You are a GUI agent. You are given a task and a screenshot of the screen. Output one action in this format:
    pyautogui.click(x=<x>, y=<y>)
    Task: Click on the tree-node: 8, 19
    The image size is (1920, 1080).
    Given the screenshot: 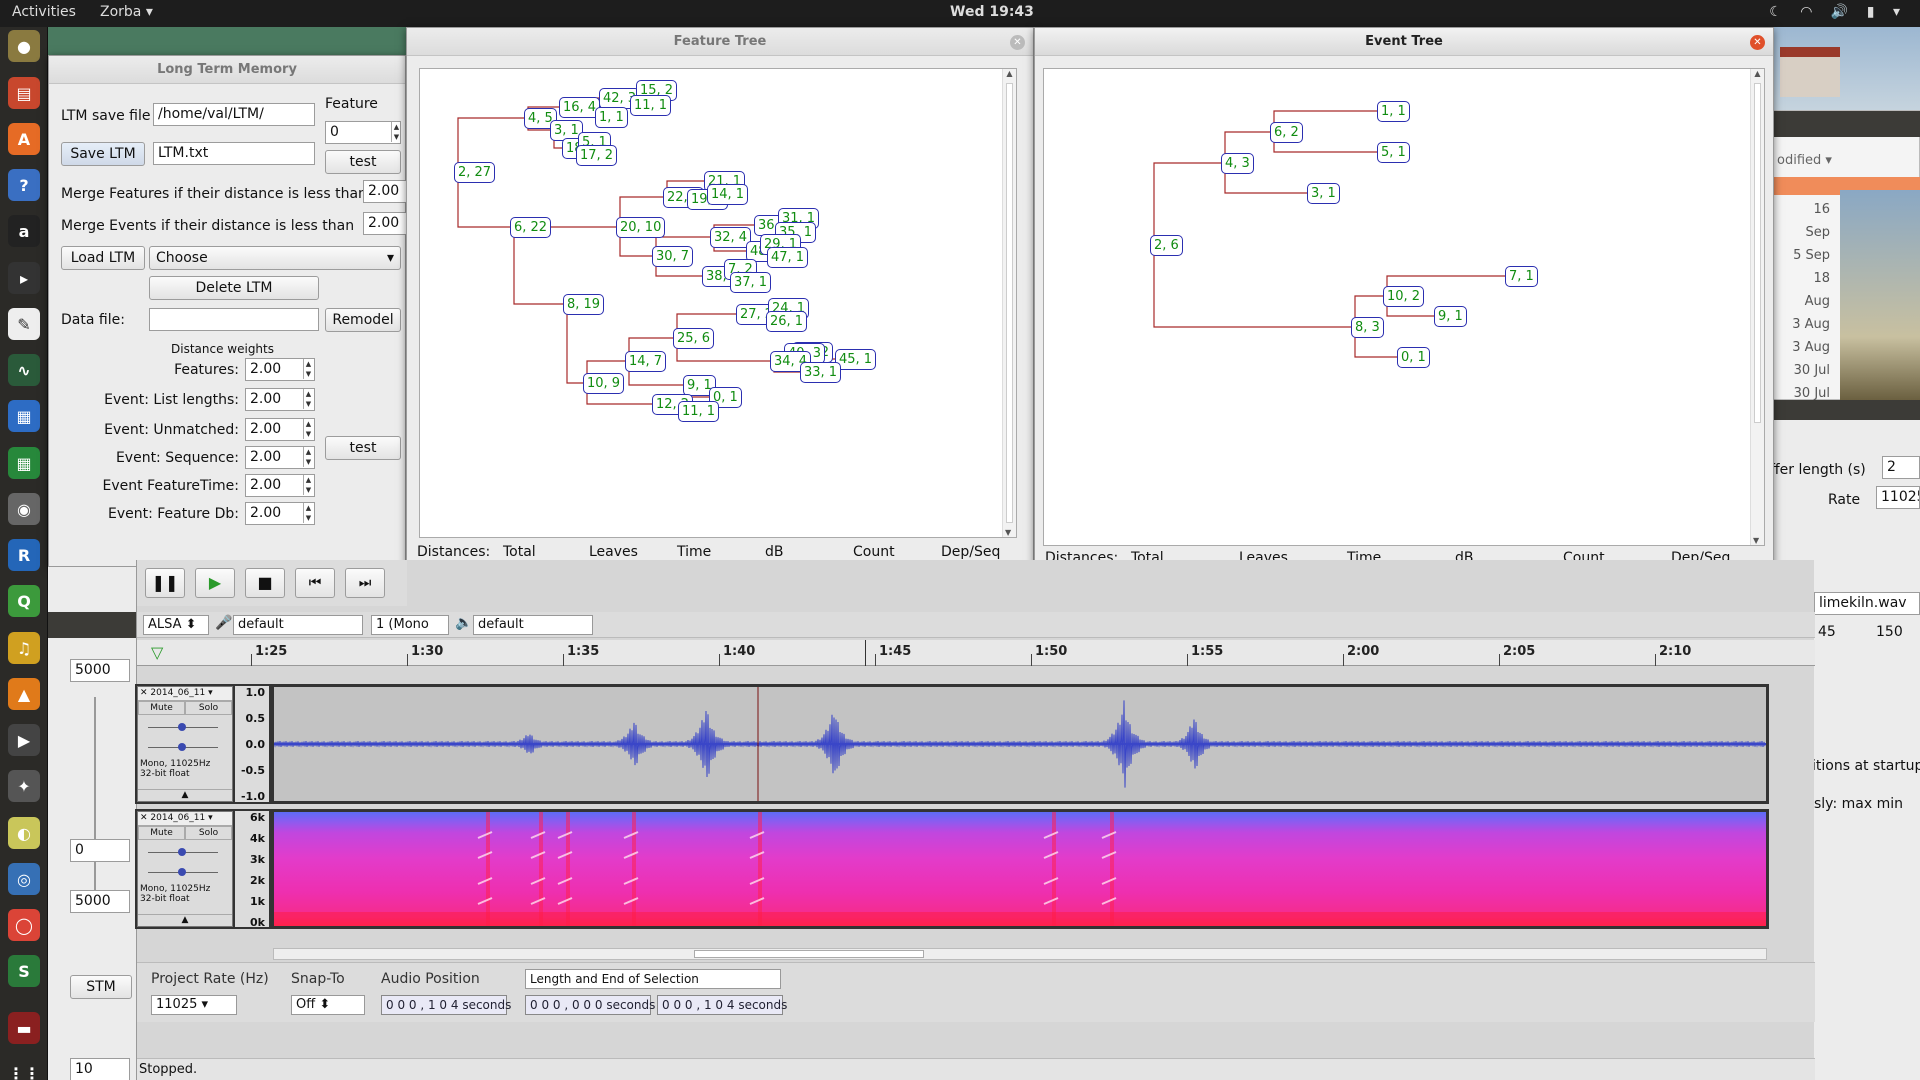 What is the action you would take?
    pyautogui.click(x=584, y=304)
    